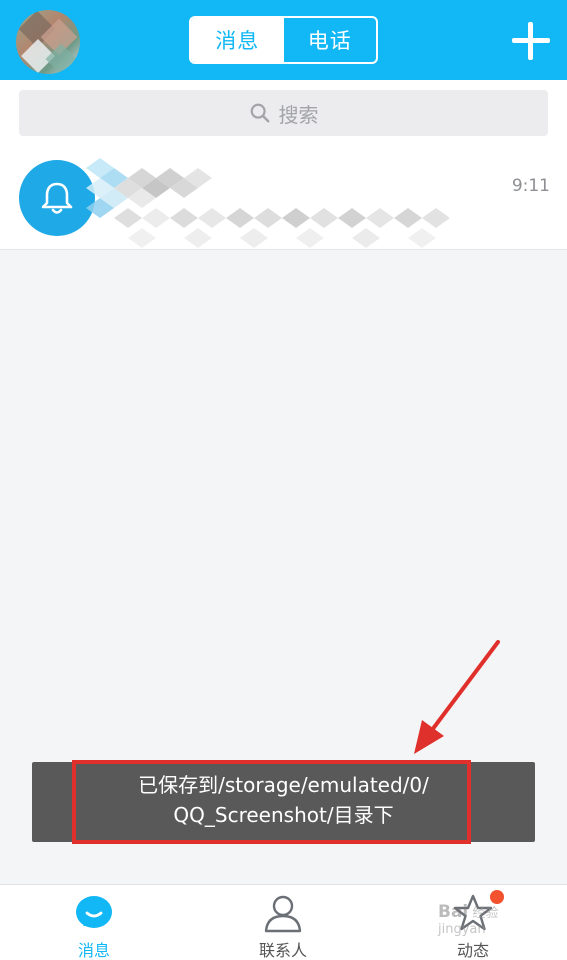 The height and width of the screenshot is (960, 567). I want to click on tab-messages: 消息, so click(237, 40).